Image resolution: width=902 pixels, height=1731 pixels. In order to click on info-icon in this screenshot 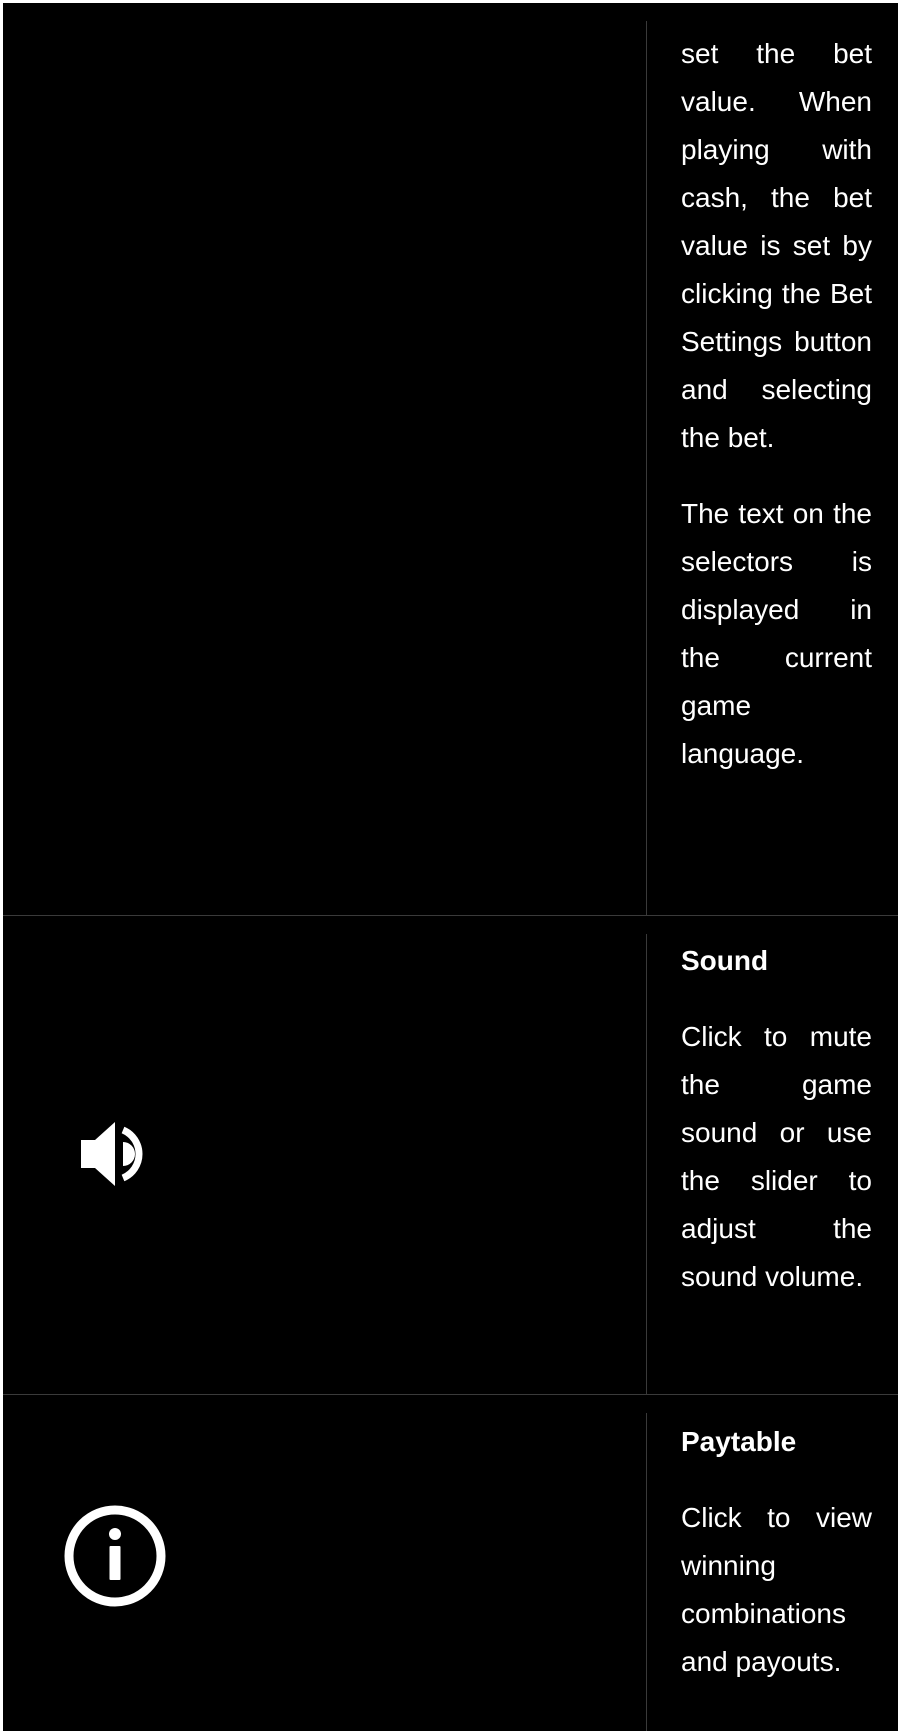, I will do `click(115, 1556)`.